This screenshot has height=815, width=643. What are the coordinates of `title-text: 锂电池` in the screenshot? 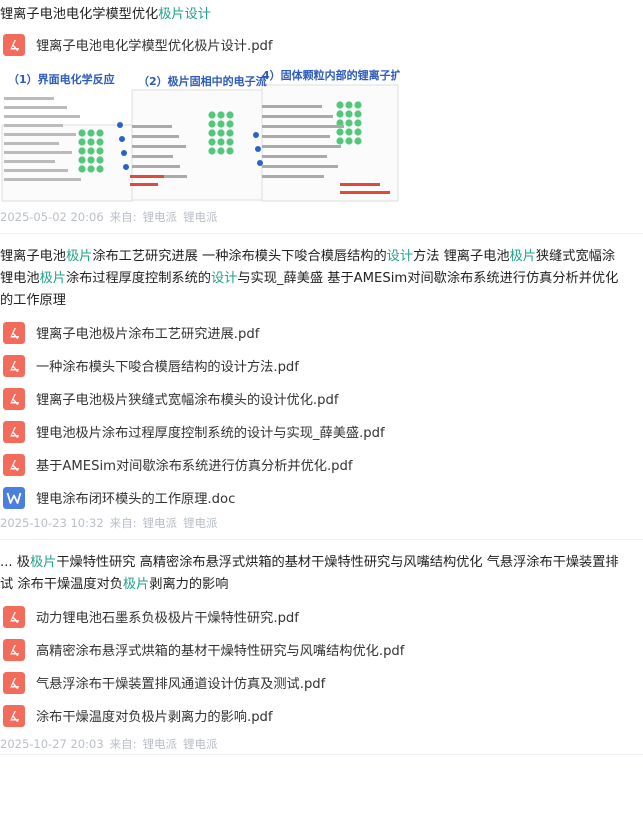 It's located at (20, 278).